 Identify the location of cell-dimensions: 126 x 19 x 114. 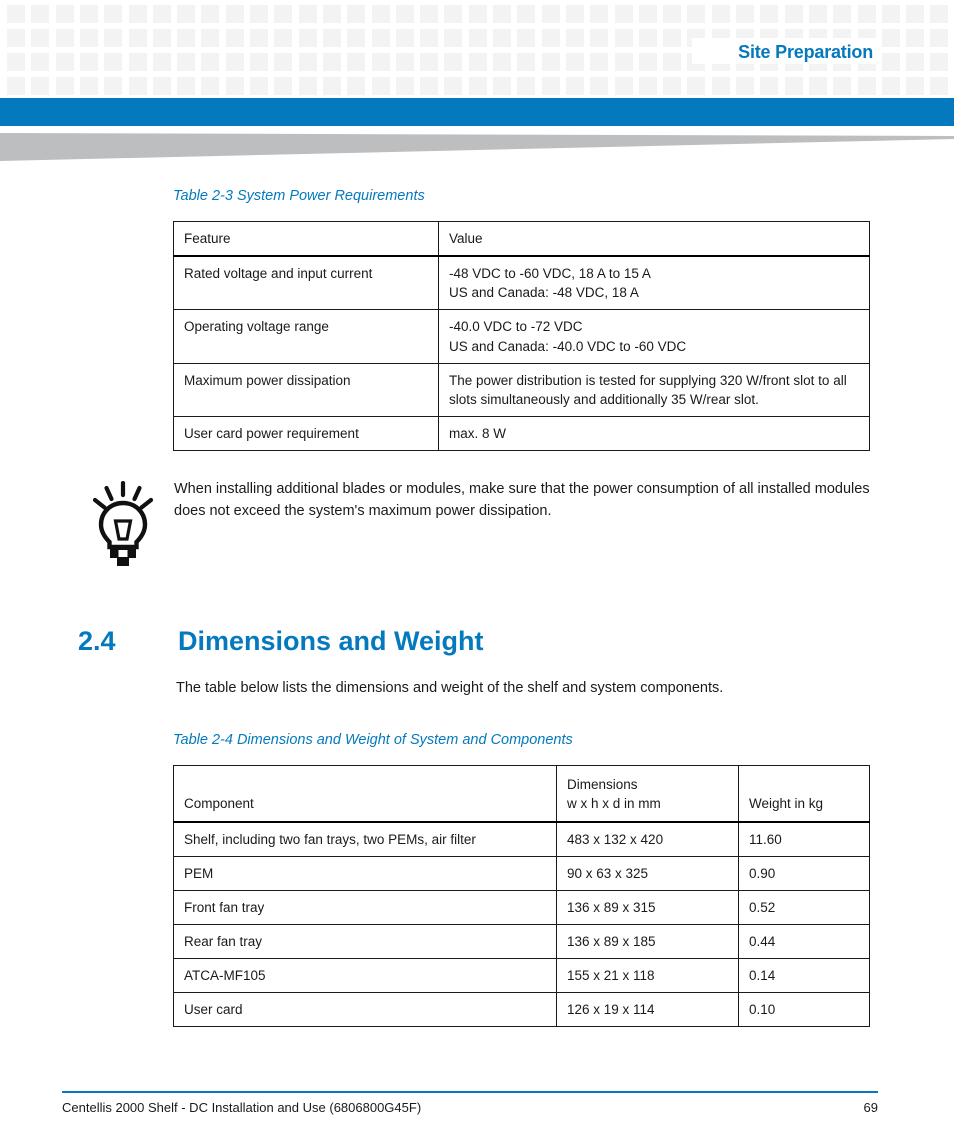
(647, 1010).